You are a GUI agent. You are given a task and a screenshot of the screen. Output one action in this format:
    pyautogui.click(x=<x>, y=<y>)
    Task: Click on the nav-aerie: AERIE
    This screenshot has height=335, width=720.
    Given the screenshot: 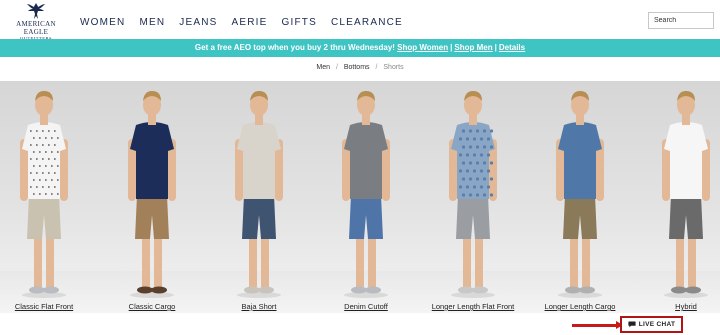 What is the action you would take?
    pyautogui.click(x=250, y=22)
    